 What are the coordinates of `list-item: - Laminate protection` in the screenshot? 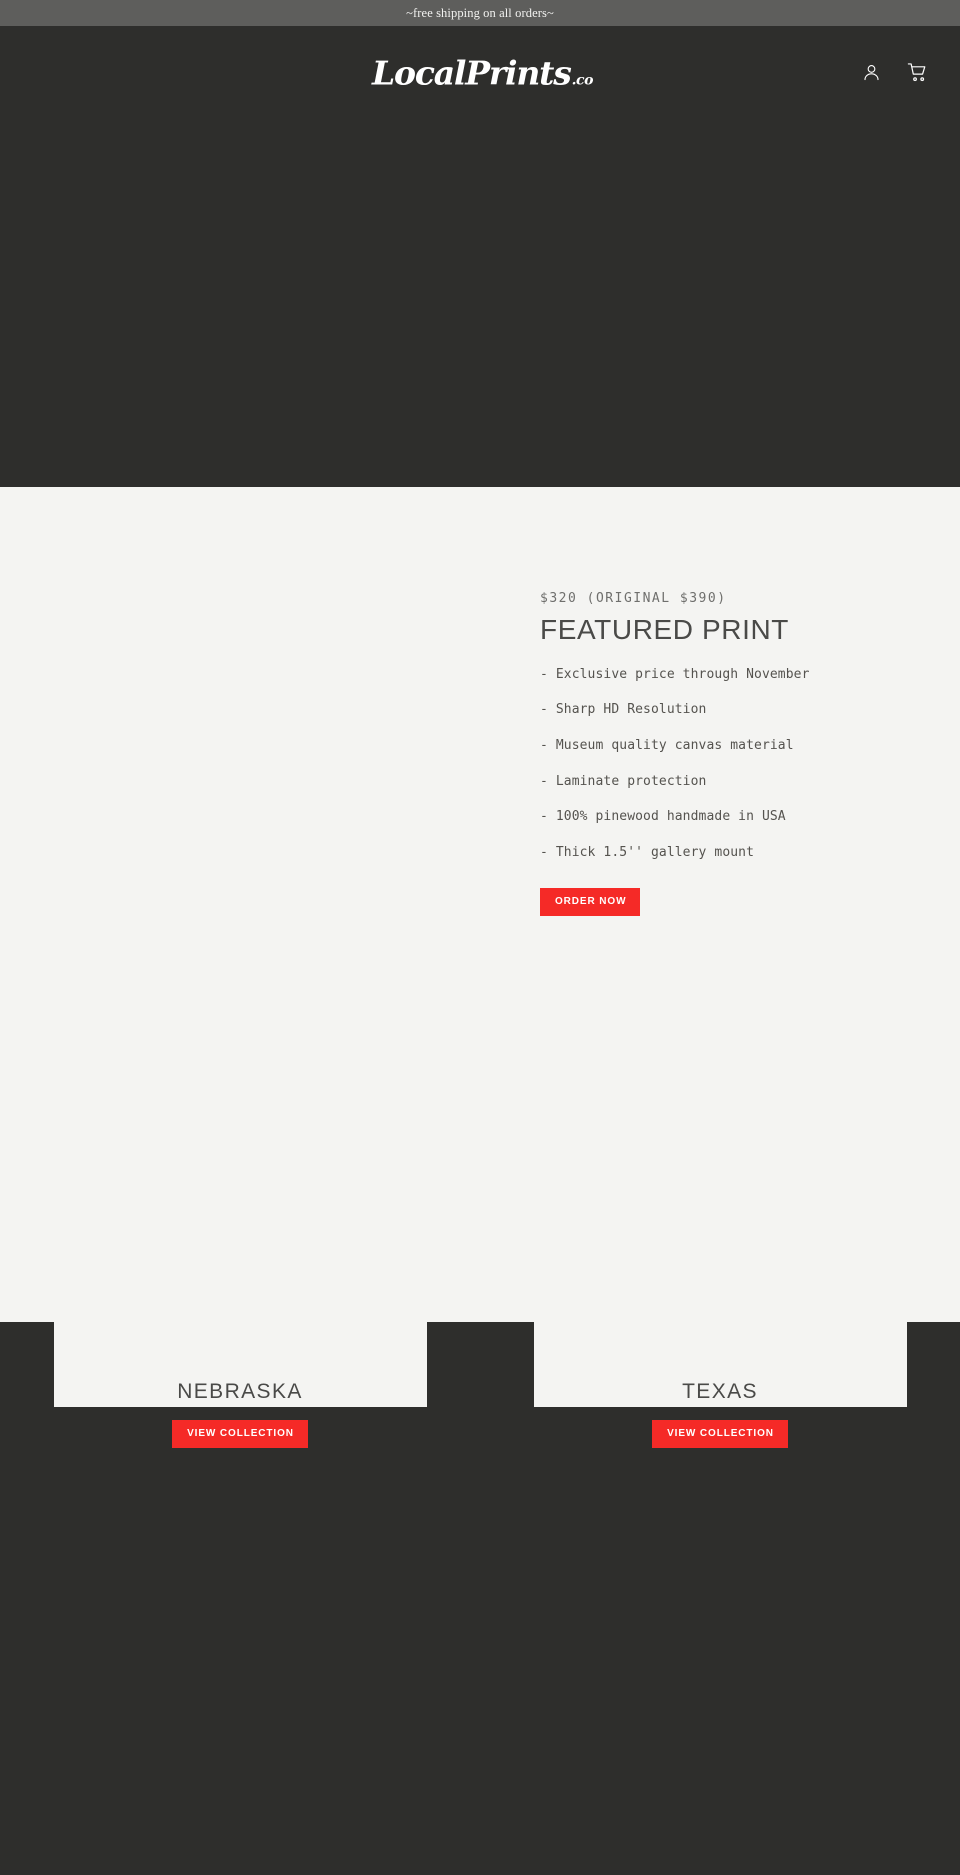 It's located at (623, 781).